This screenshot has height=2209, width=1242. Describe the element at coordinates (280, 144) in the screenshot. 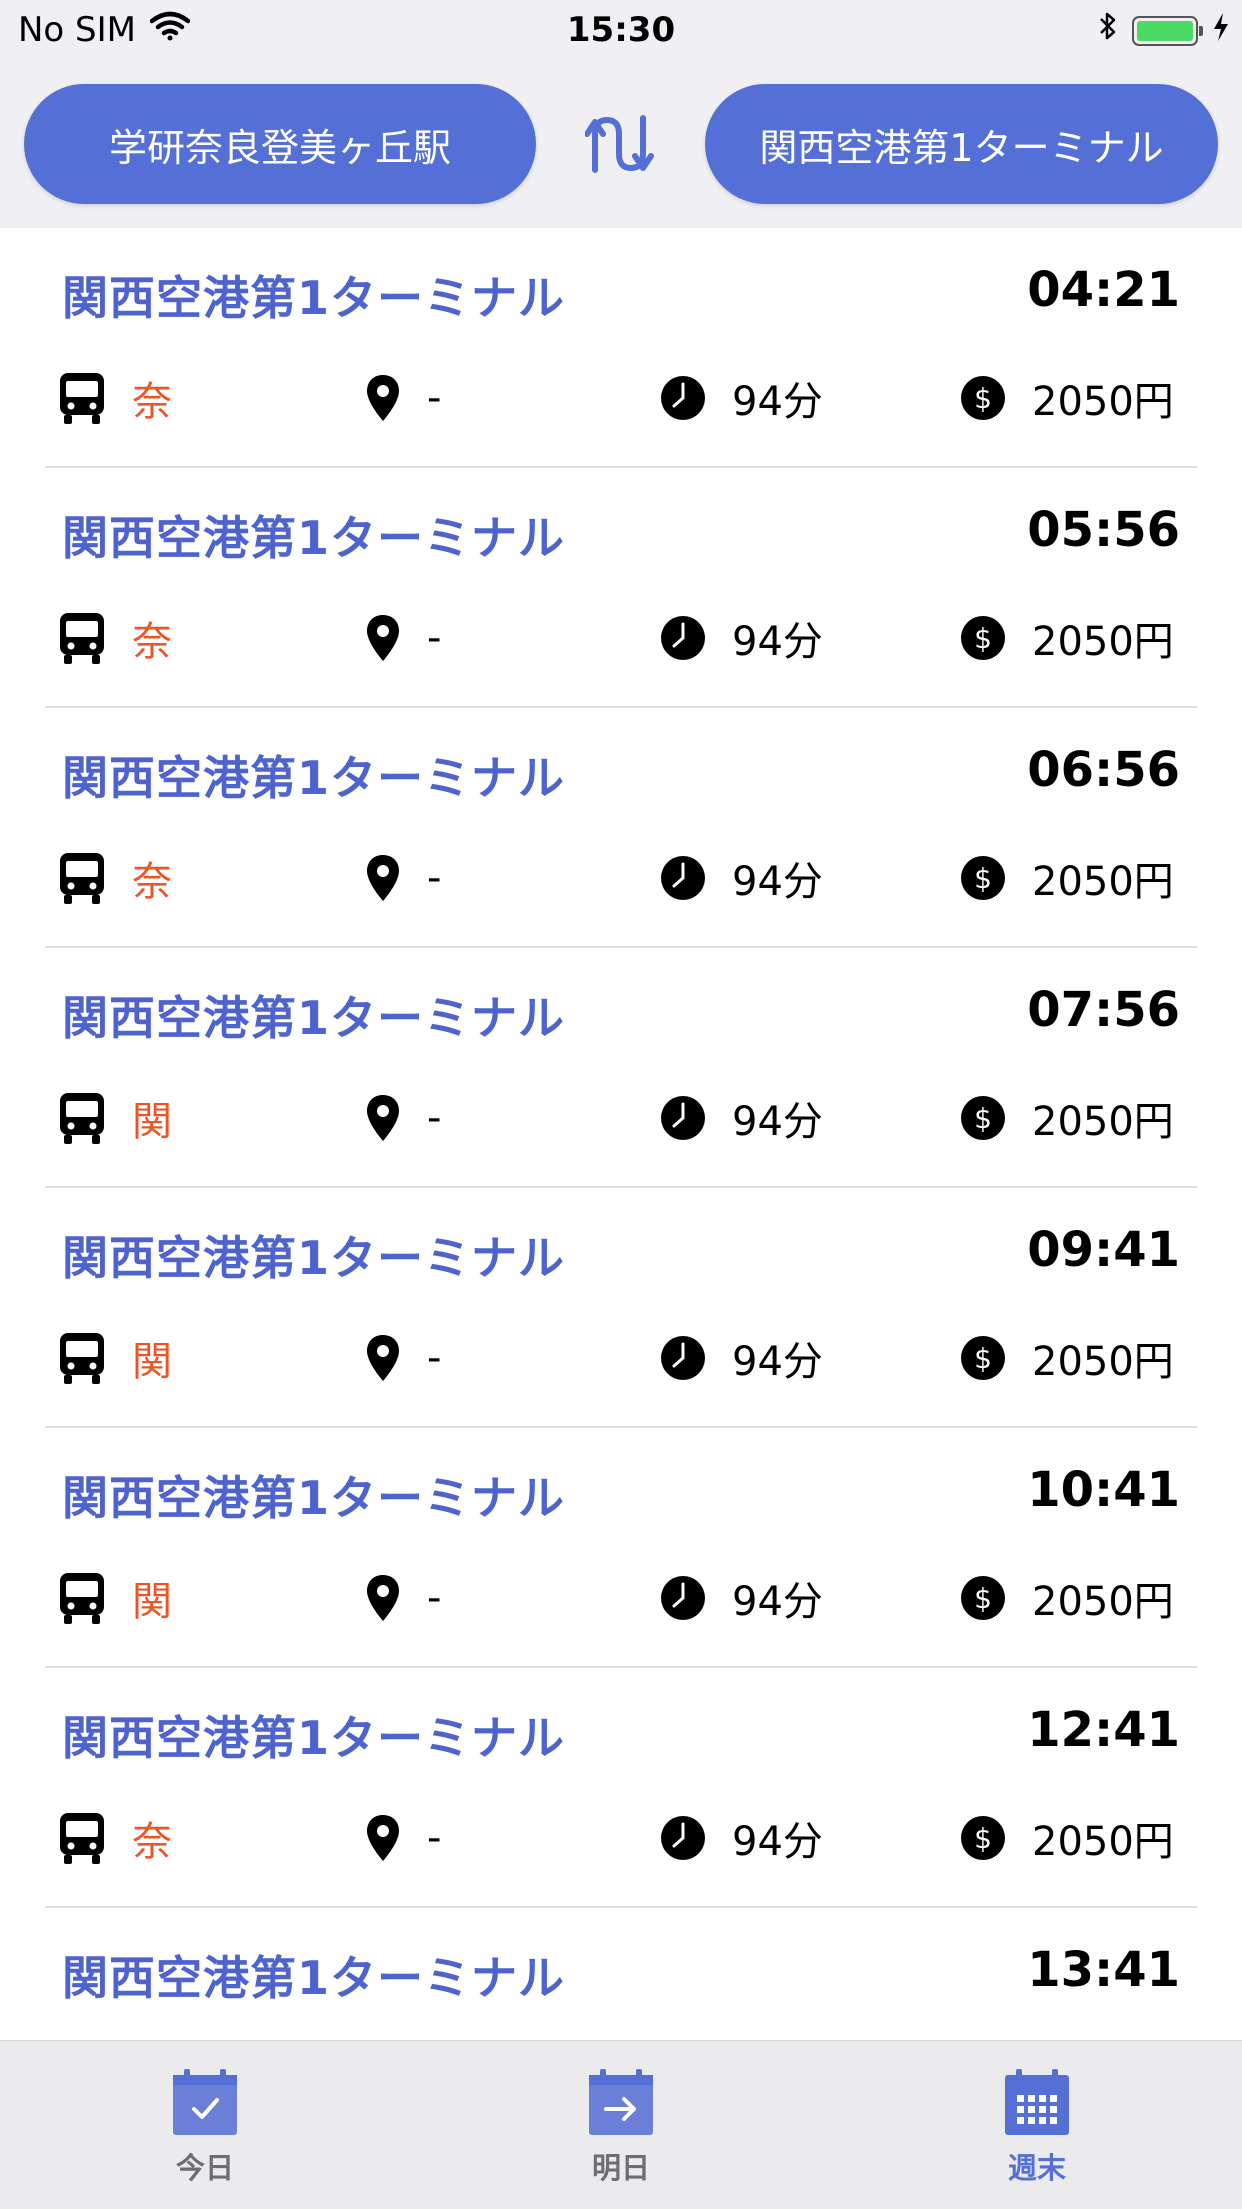

I see `from-station-button: 学研奈良登美ヶ丘駅` at that location.